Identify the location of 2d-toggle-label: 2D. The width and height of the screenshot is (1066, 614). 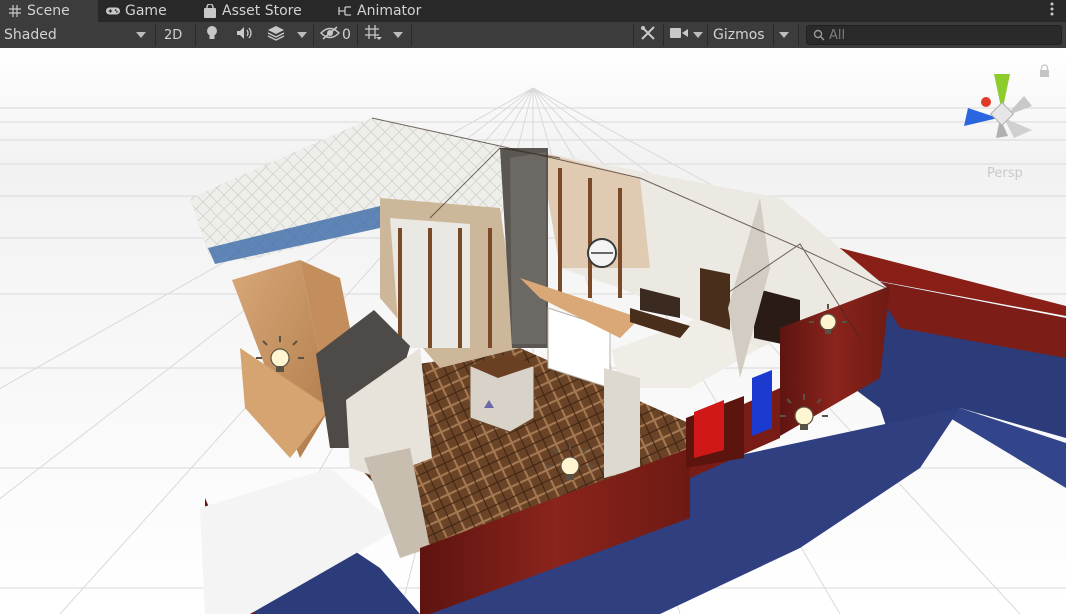
(173, 35).